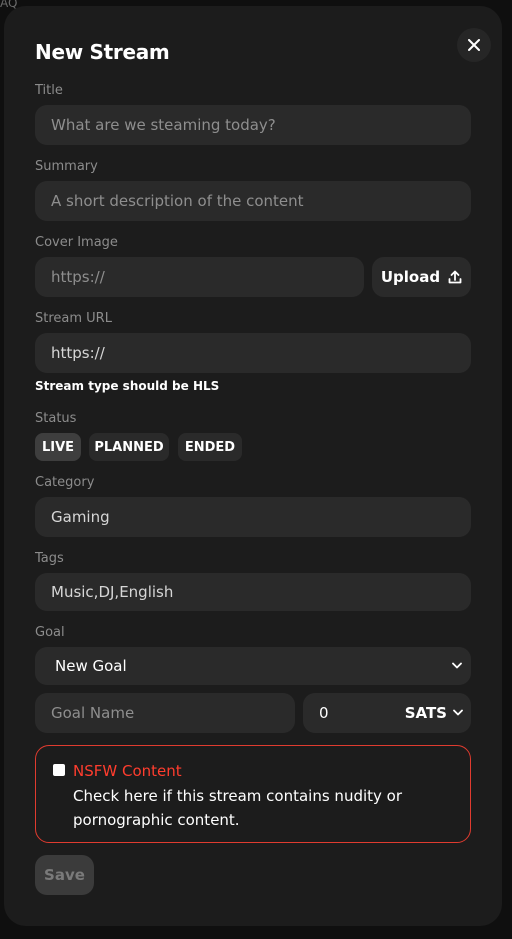 The height and width of the screenshot is (939, 512). What do you see at coordinates (253, 592) in the screenshot?
I see `tags-input: Music,DJ,English` at bounding box center [253, 592].